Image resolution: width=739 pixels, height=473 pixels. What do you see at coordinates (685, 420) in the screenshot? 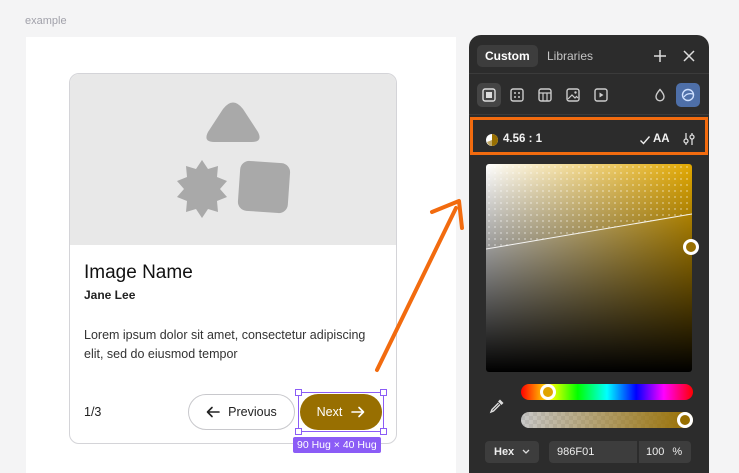
I see `opacity-slider-knob` at bounding box center [685, 420].